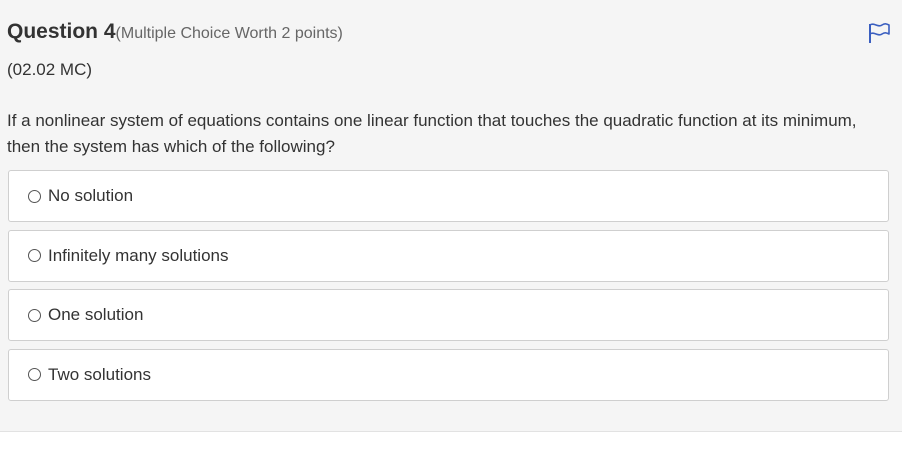 Image resolution: width=902 pixels, height=456 pixels. I want to click on flag-icon, so click(880, 33).